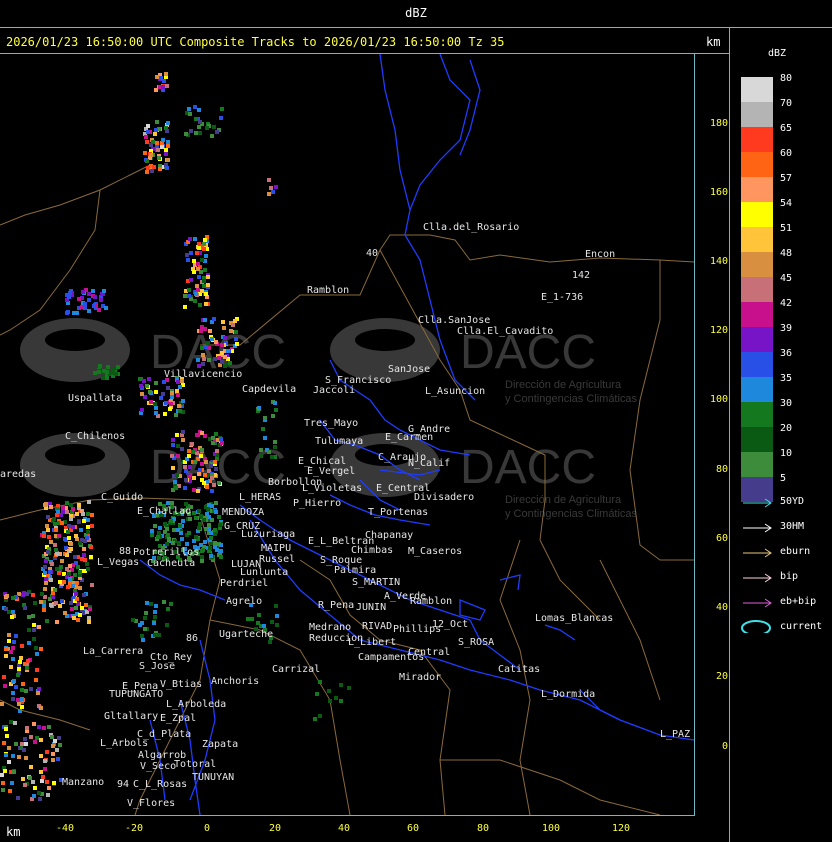  What do you see at coordinates (158, 766) in the screenshot?
I see `place-label: V_Seco` at bounding box center [158, 766].